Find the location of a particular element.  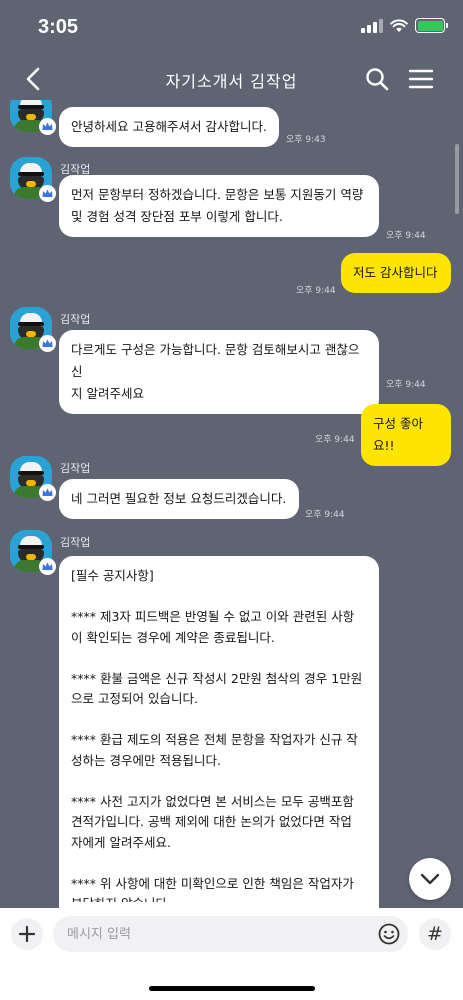

search-icon is located at coordinates (377, 79).